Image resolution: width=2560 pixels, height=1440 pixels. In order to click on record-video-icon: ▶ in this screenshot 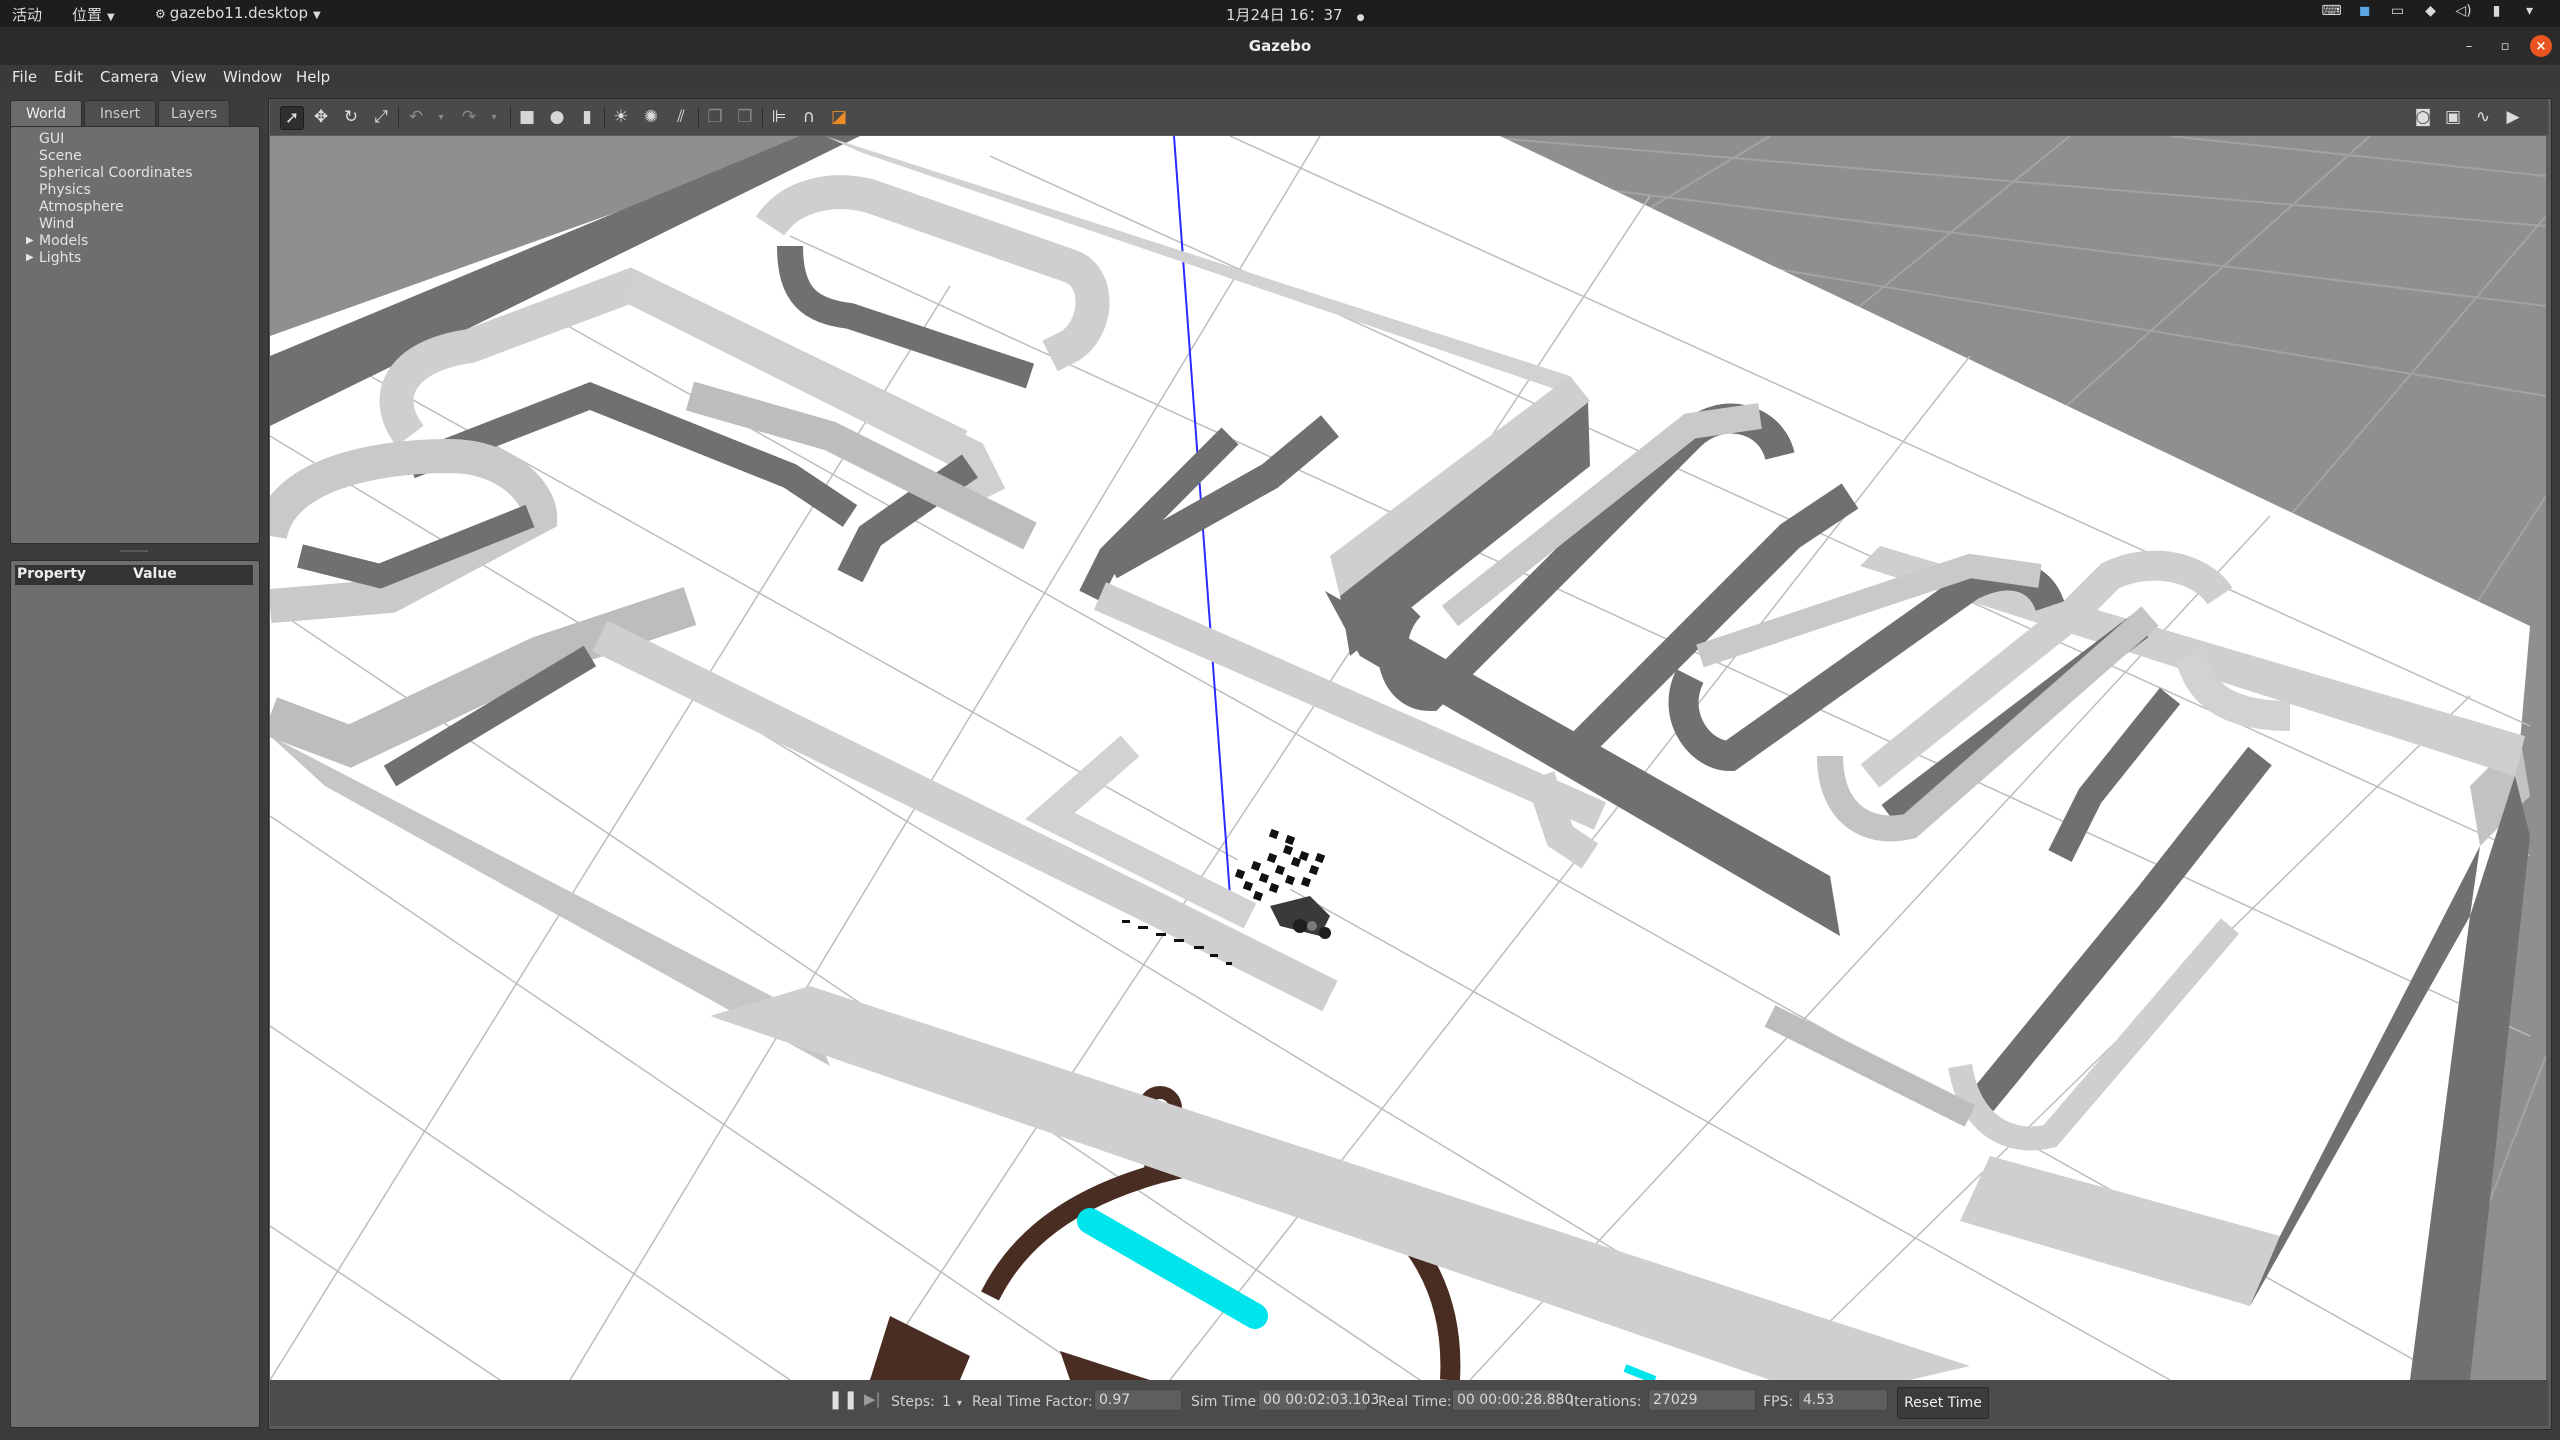, I will do `click(2513, 117)`.